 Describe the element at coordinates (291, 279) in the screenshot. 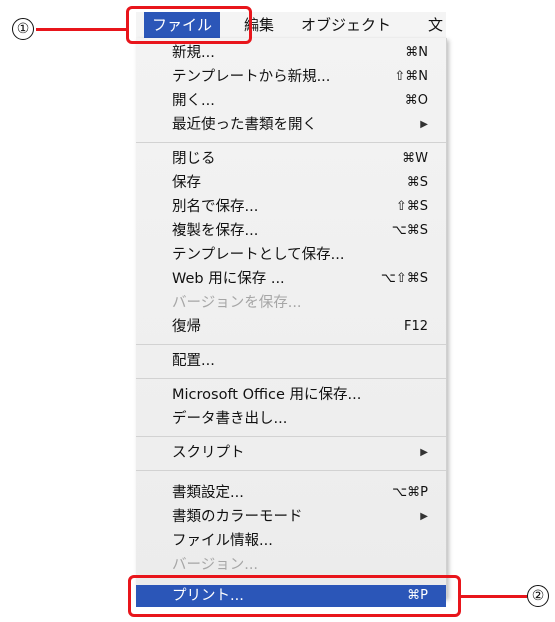

I see `menu-item-save-for-web: Web 用に保存 ... ⌥⇧⌘S` at that location.